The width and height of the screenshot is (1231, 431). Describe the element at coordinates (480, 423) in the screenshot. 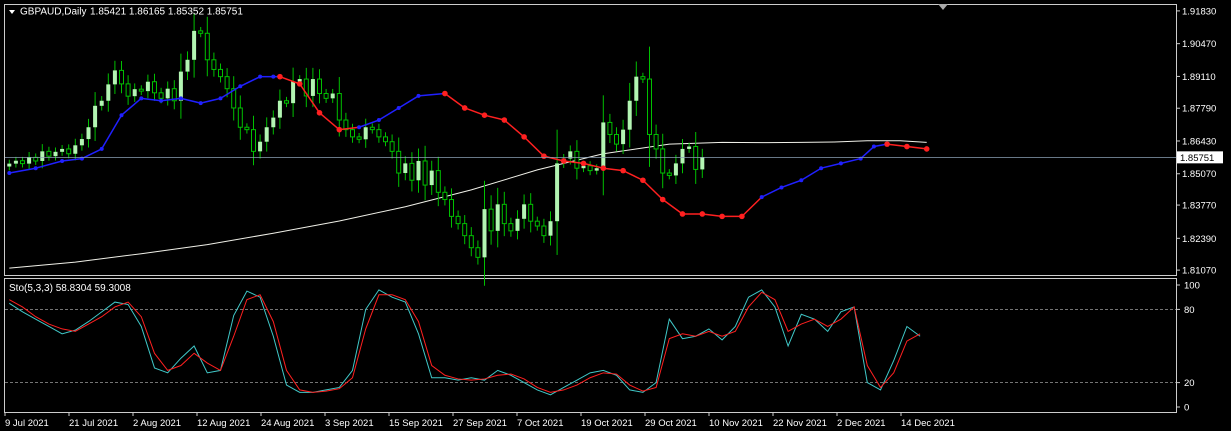

I see `time-tick-label: 27 Sep 2021` at that location.